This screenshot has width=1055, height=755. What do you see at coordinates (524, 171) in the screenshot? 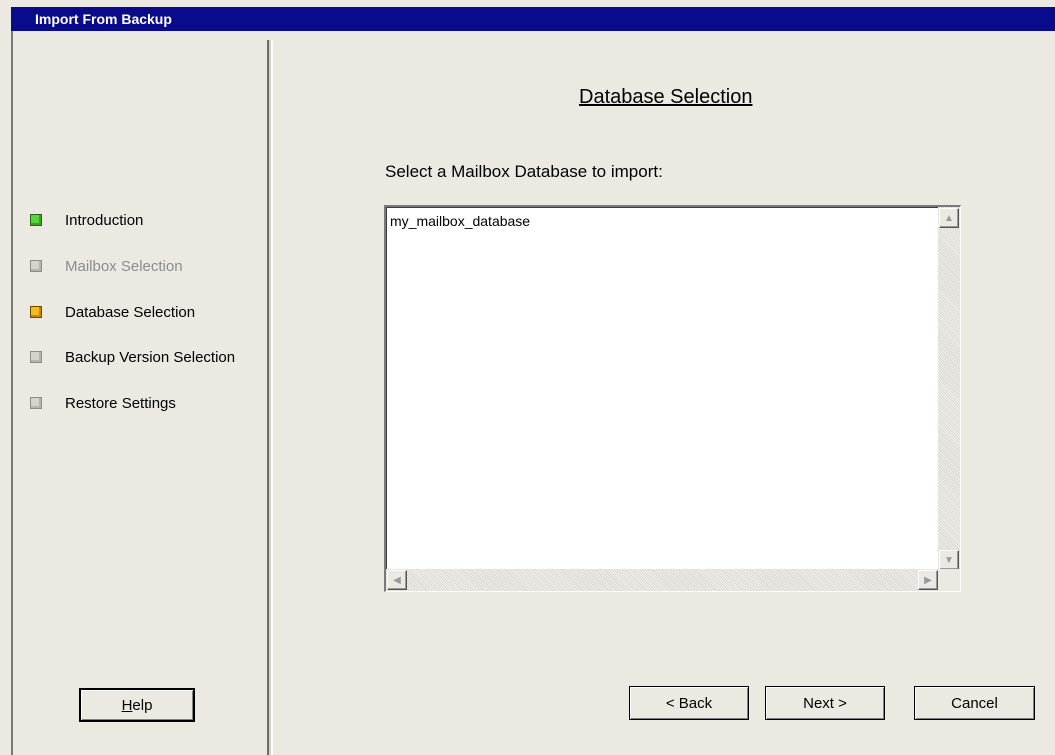
I see `database-prompt: Select a Mailbox Database to import:` at bounding box center [524, 171].